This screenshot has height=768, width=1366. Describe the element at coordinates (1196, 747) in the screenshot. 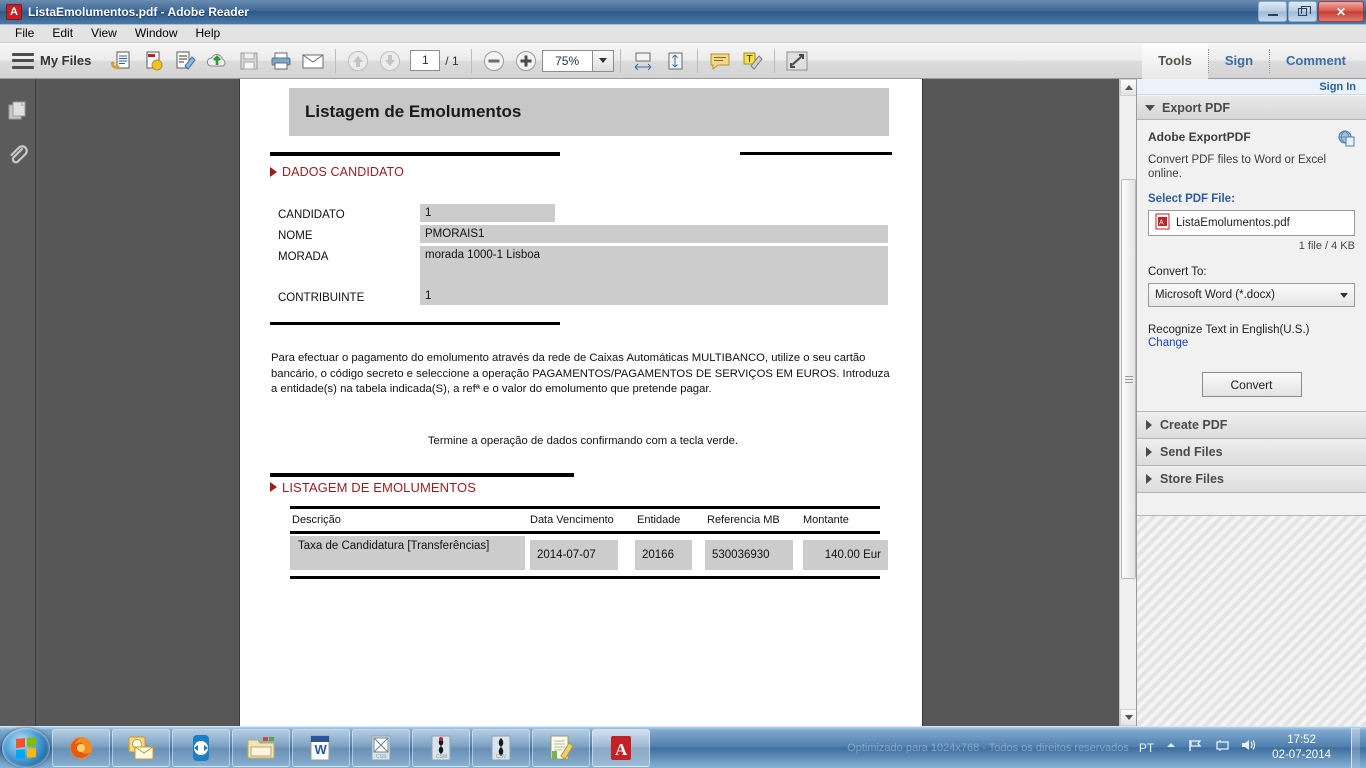

I see `network-icon` at that location.